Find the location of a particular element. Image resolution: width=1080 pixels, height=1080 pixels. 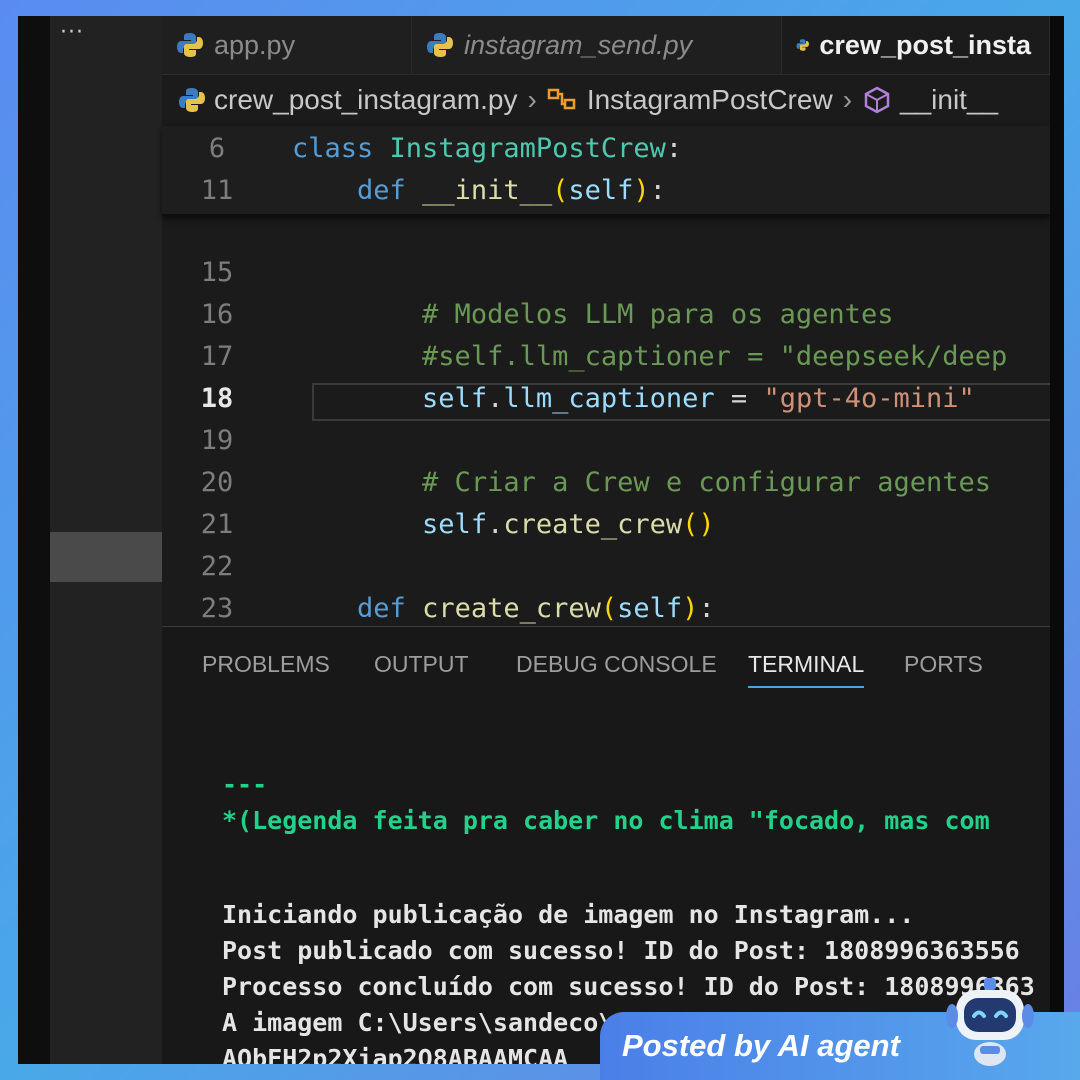

code-line: 11 def __init__(self): is located at coordinates (606, 191).